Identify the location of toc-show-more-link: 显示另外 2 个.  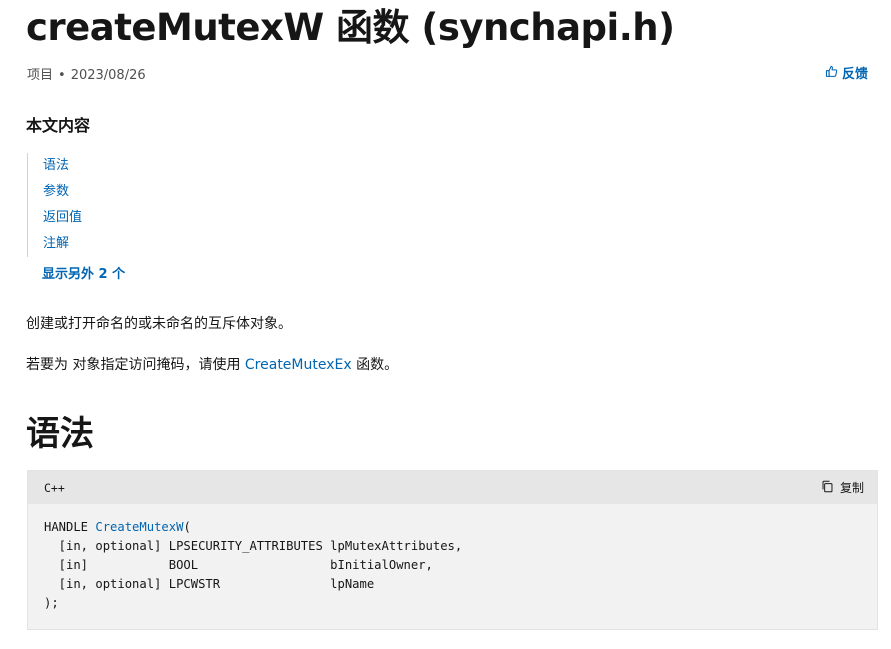
(83, 275).